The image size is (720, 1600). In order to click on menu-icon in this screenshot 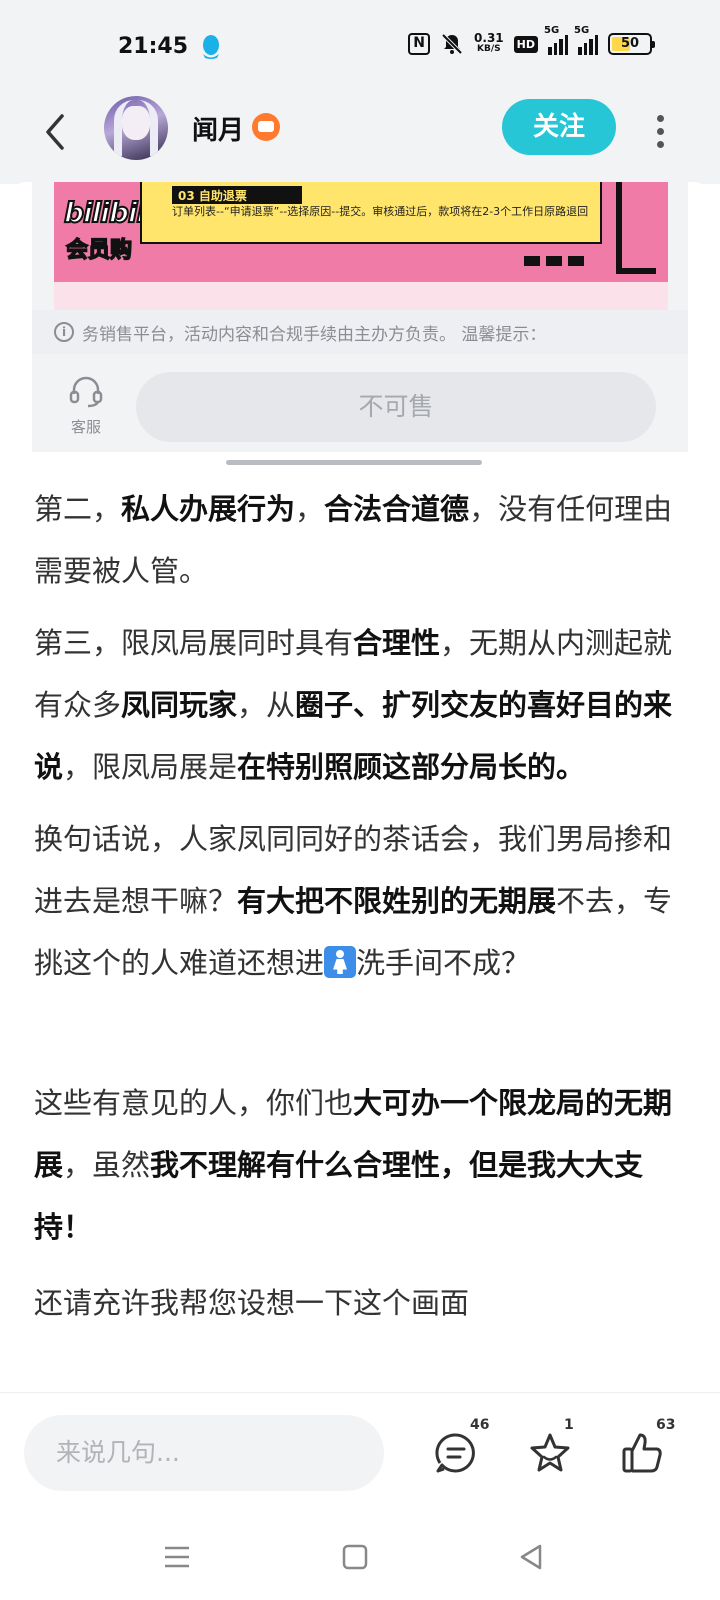, I will do `click(177, 1557)`.